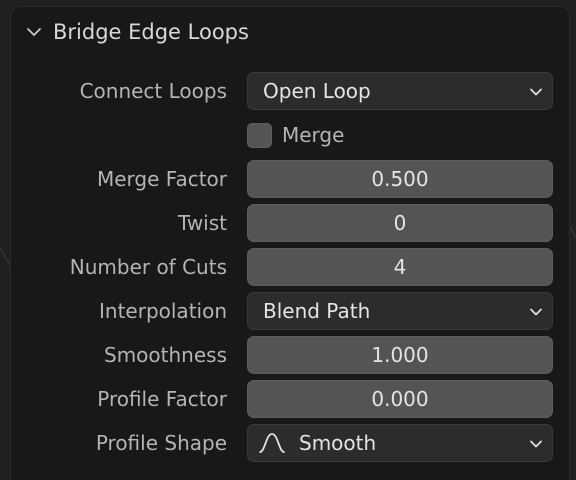 This screenshot has height=480, width=576. I want to click on merge-factor-field: 0.500, so click(400, 179).